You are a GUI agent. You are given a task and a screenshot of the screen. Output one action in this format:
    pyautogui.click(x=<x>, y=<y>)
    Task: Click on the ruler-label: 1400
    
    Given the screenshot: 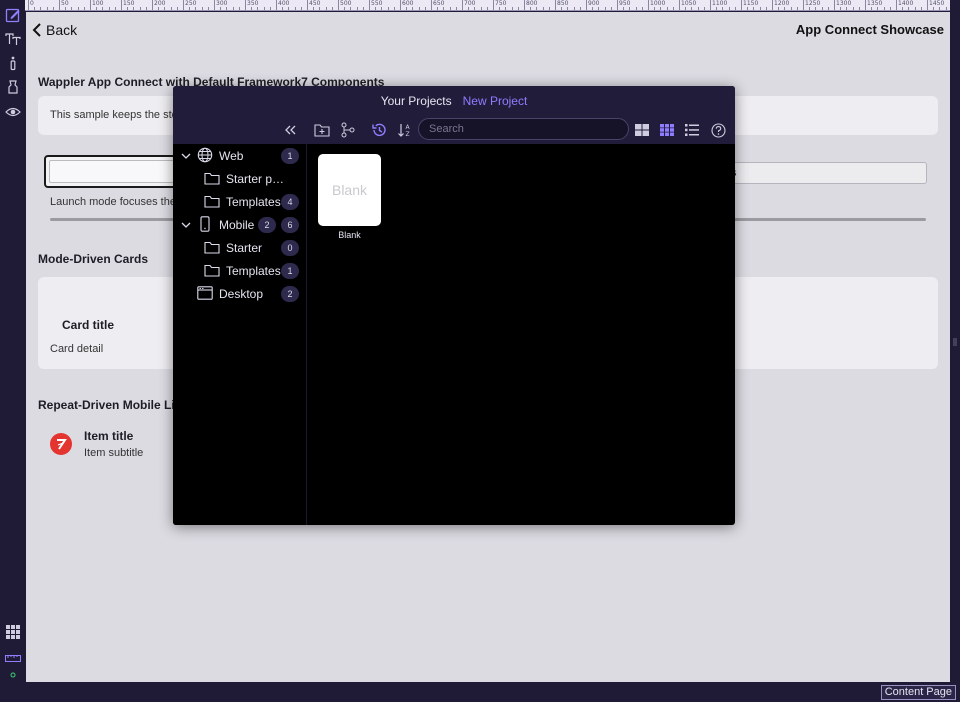 What is the action you would take?
    pyautogui.click(x=906, y=3)
    